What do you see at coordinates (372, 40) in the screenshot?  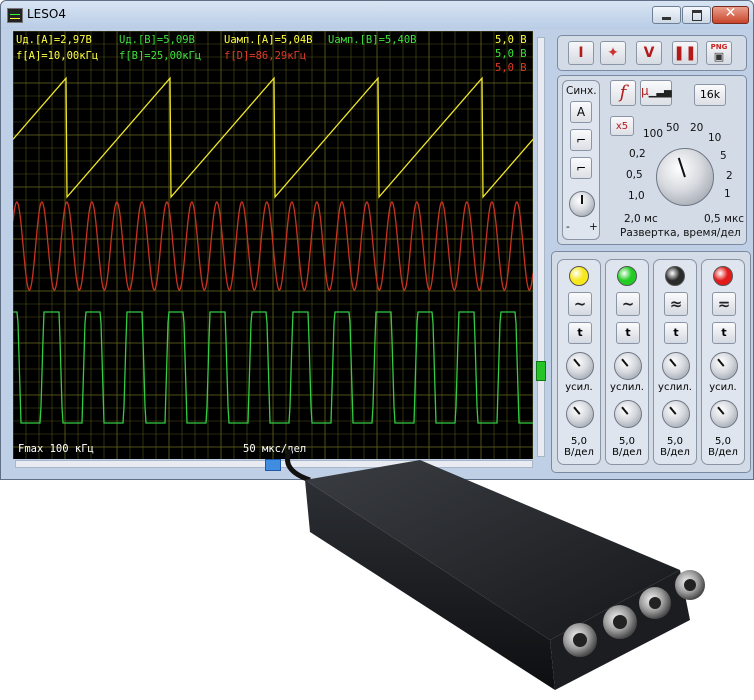 I see `readout-uamp-b: Uамп.[B]=5,40В` at bounding box center [372, 40].